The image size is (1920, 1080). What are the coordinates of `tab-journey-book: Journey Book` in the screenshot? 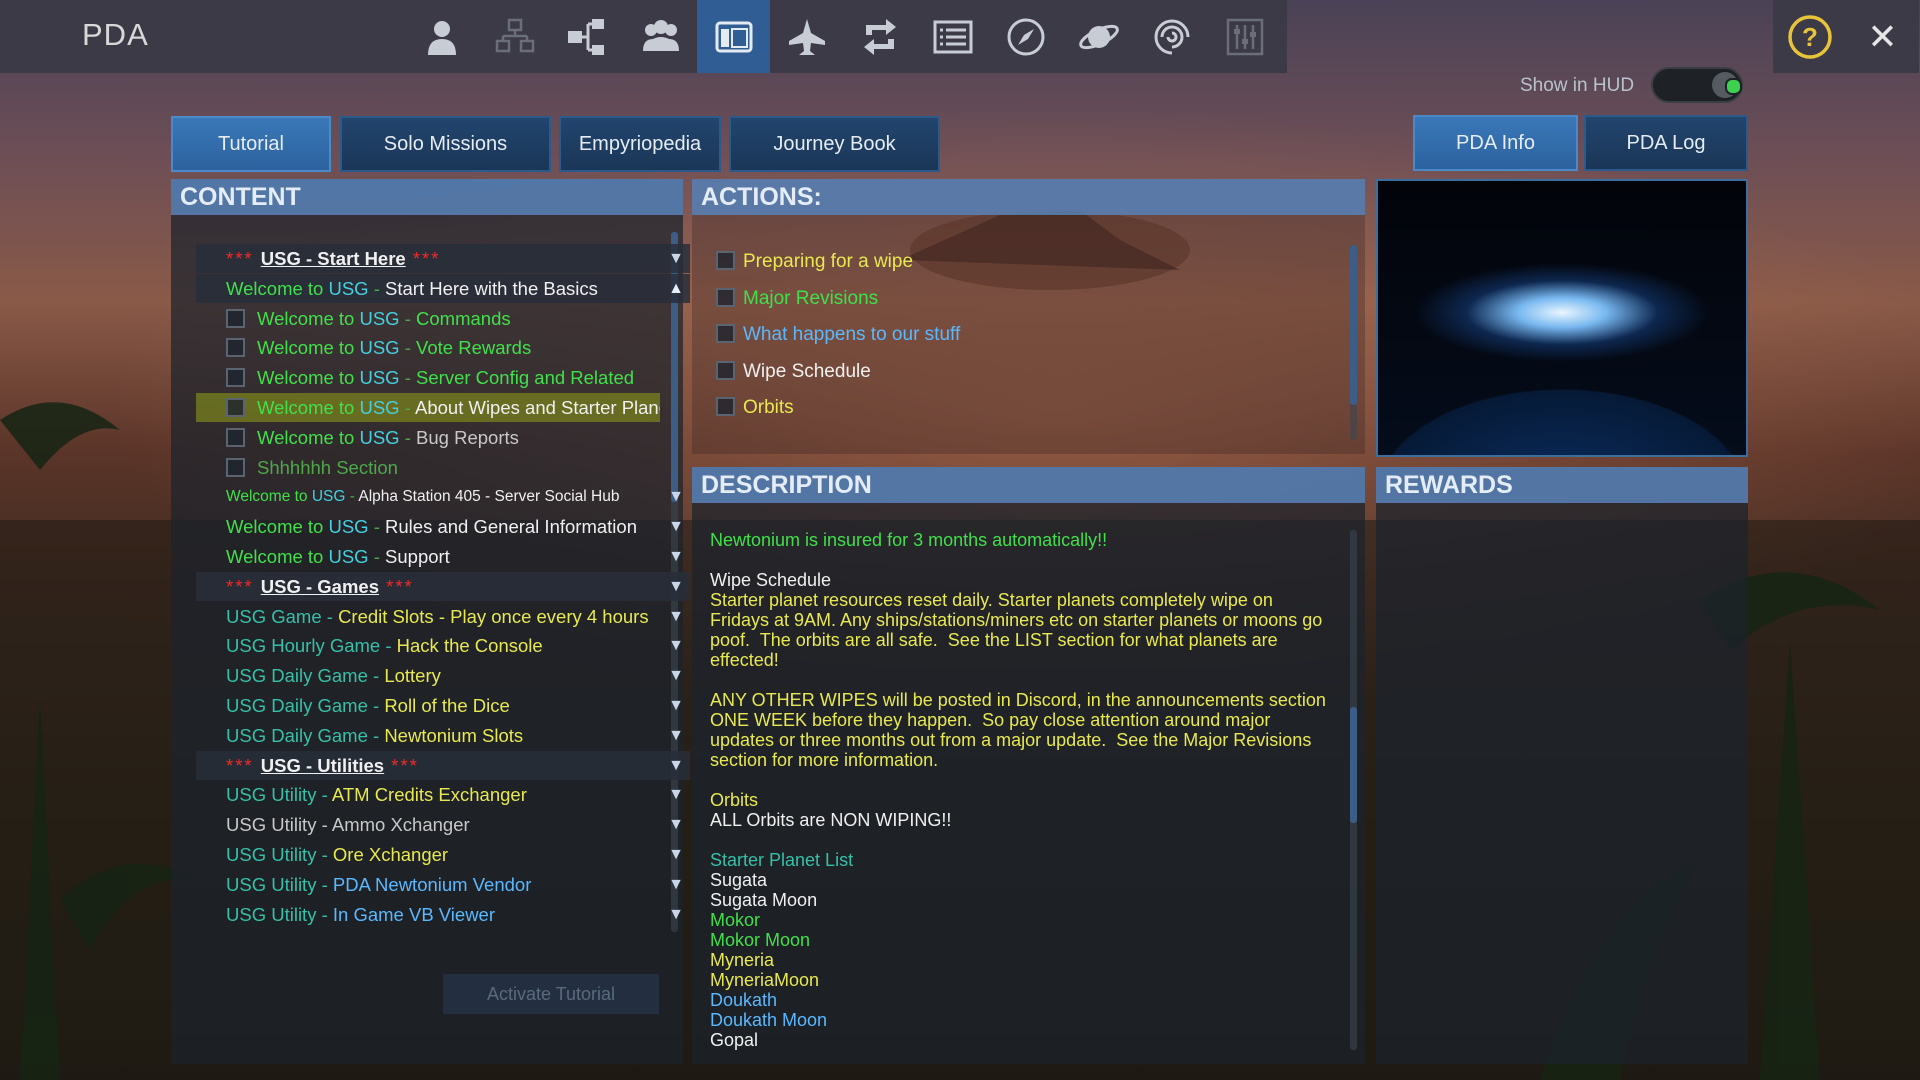 It's located at (834, 144).